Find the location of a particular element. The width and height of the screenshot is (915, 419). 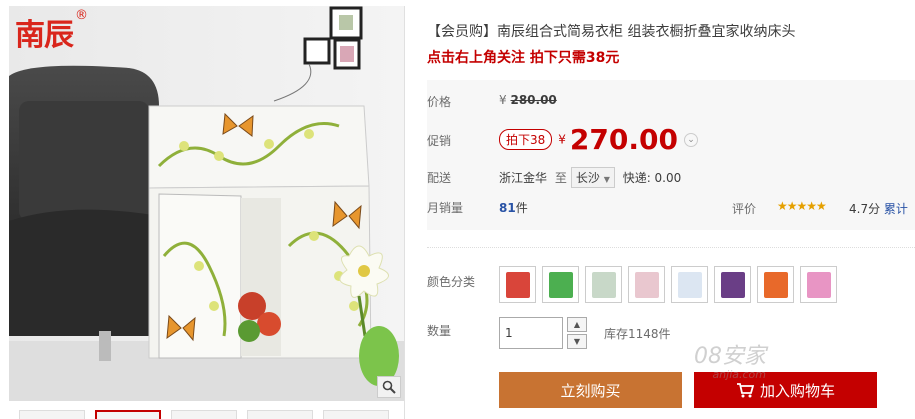

buy-now-button: 立刻购买 is located at coordinates (590, 390).